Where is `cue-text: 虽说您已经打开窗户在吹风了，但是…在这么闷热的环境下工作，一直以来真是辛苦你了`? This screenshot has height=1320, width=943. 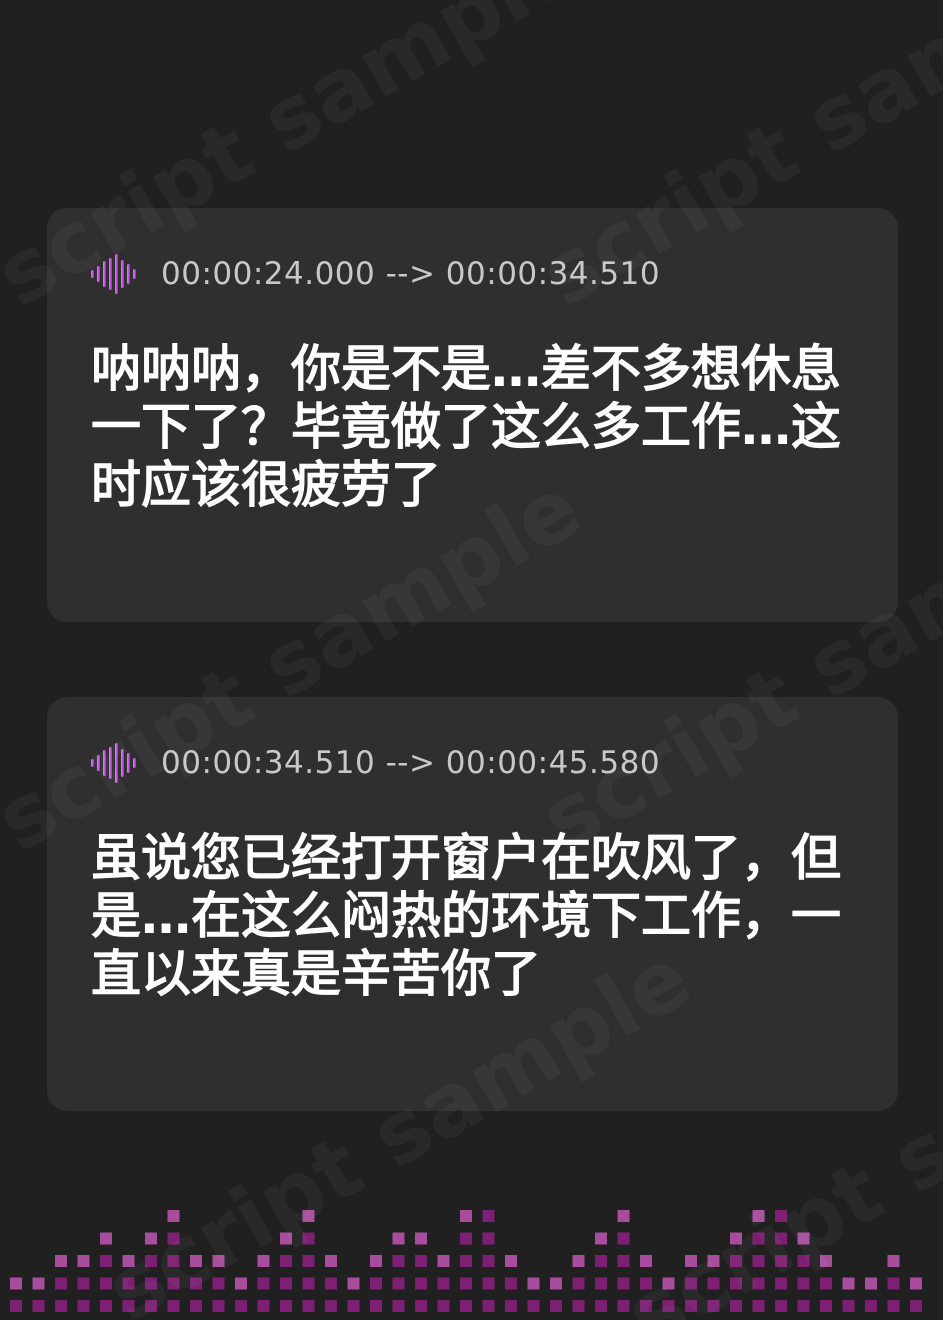
cue-text: 虽说您已经打开窗户在吹风了，但是…在这么闷热的环境下工作，一直以来真是辛苦你了 is located at coordinates (466, 916).